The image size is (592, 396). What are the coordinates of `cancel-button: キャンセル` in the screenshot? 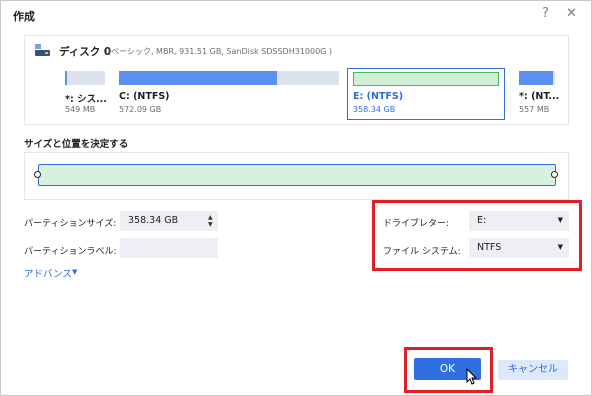 It's located at (533, 370).